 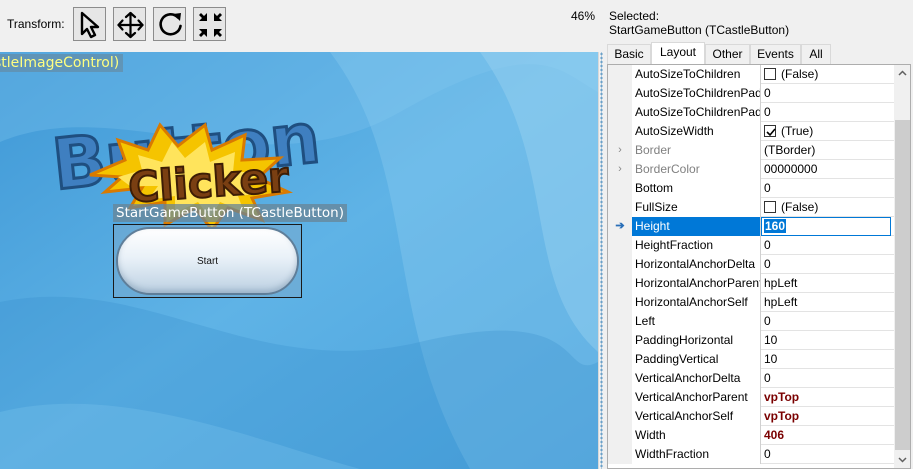 I want to click on tab-layout: Layout, so click(x=678, y=54).